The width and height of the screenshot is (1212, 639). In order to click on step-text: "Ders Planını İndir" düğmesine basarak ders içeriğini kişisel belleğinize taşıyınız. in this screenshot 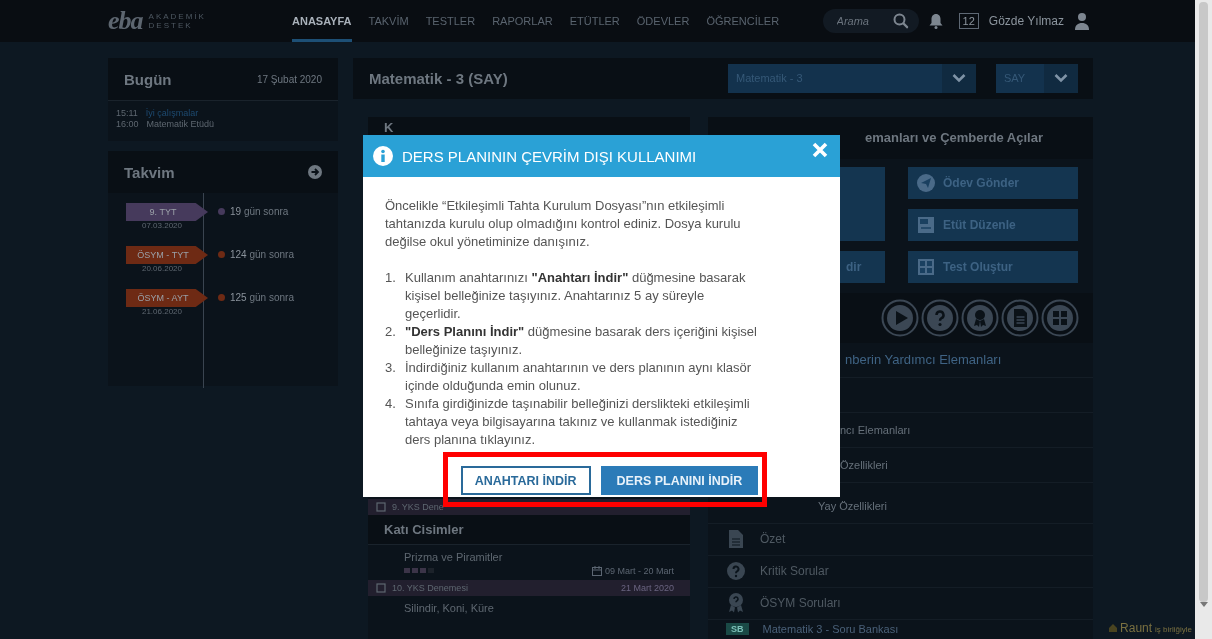, I will do `click(581, 341)`.